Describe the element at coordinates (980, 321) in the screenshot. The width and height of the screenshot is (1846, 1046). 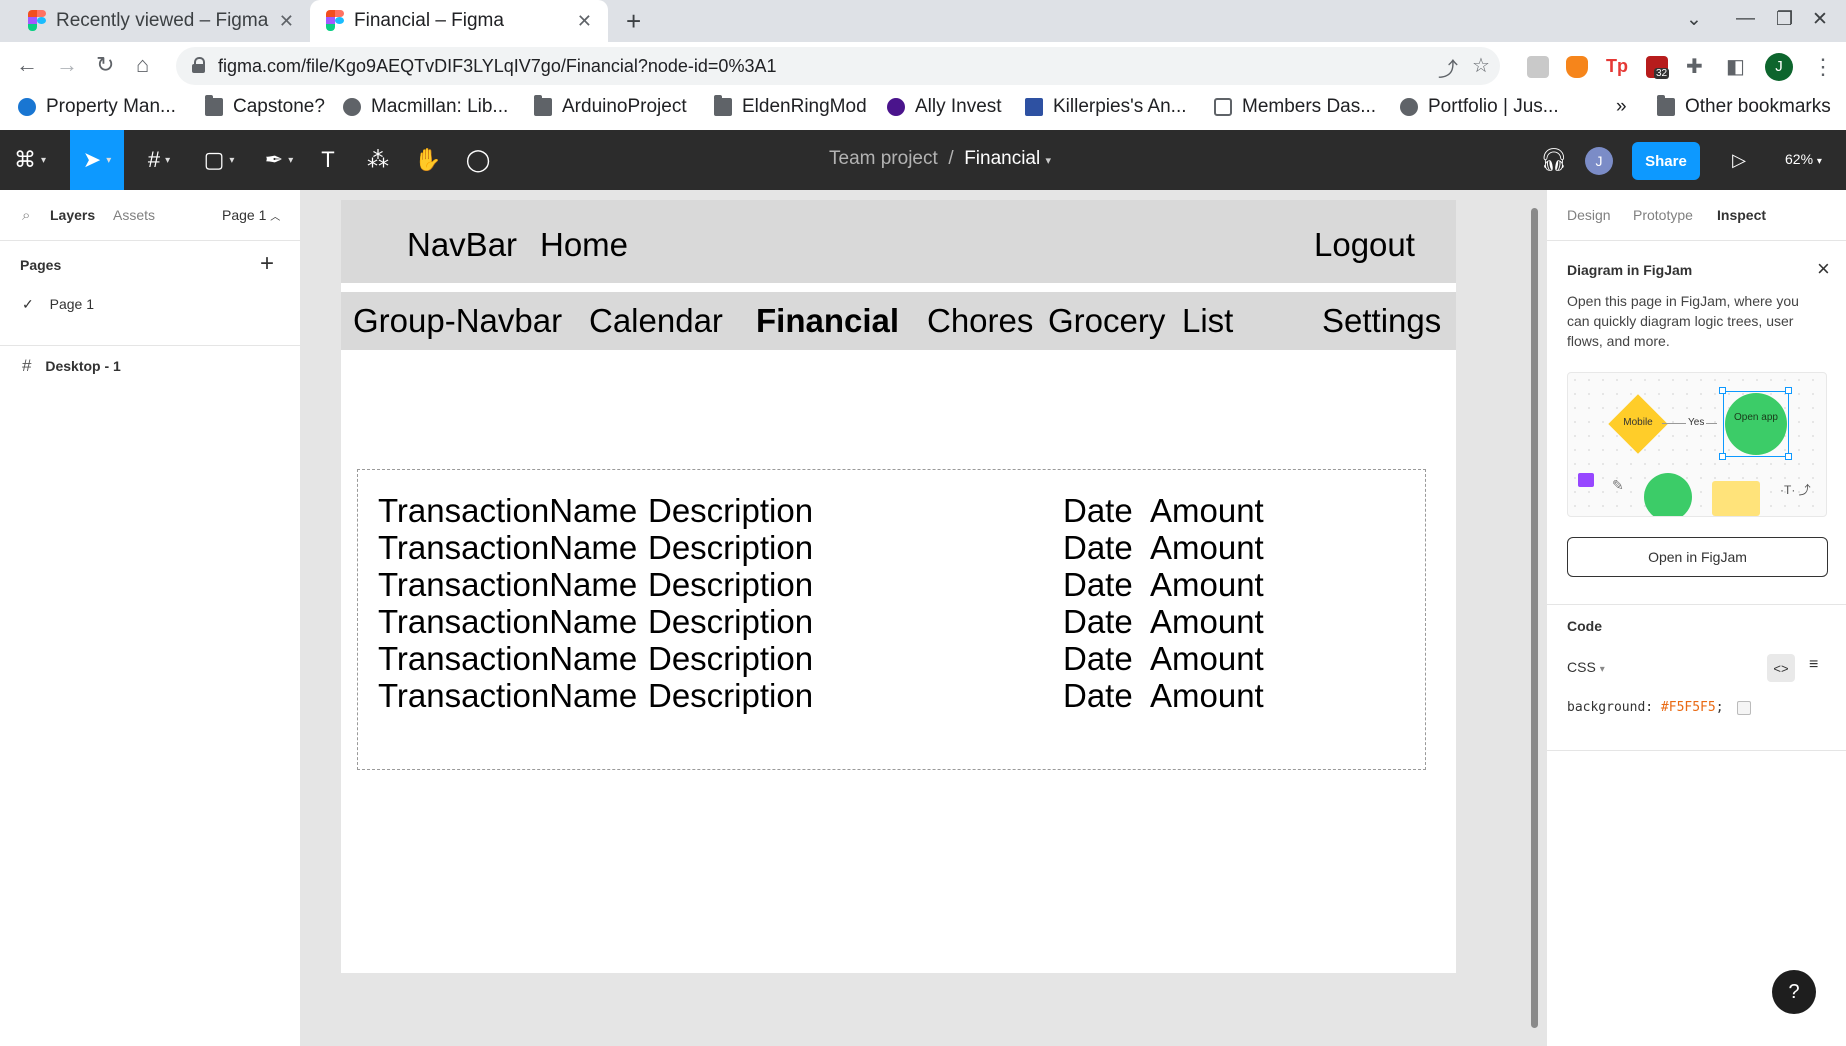
I see `group-nav-chores: Chores` at that location.